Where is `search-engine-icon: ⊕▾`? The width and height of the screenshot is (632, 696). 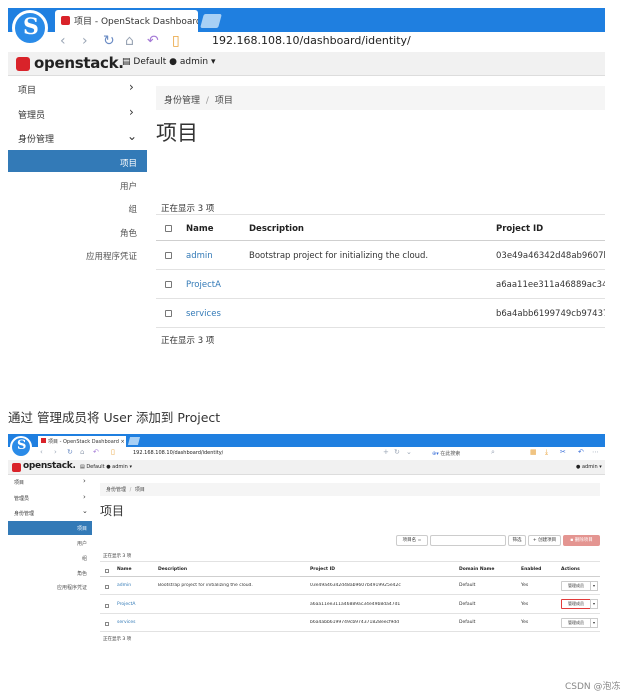 search-engine-icon: ⊕▾ is located at coordinates (435, 454).